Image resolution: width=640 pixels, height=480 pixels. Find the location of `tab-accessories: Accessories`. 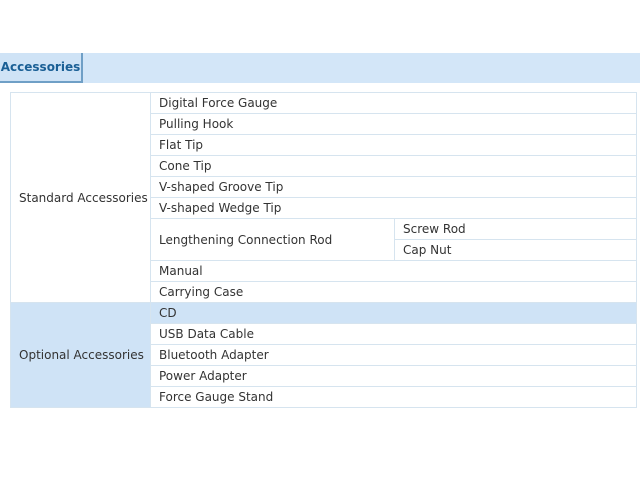

tab-accessories: Accessories is located at coordinates (41, 68).